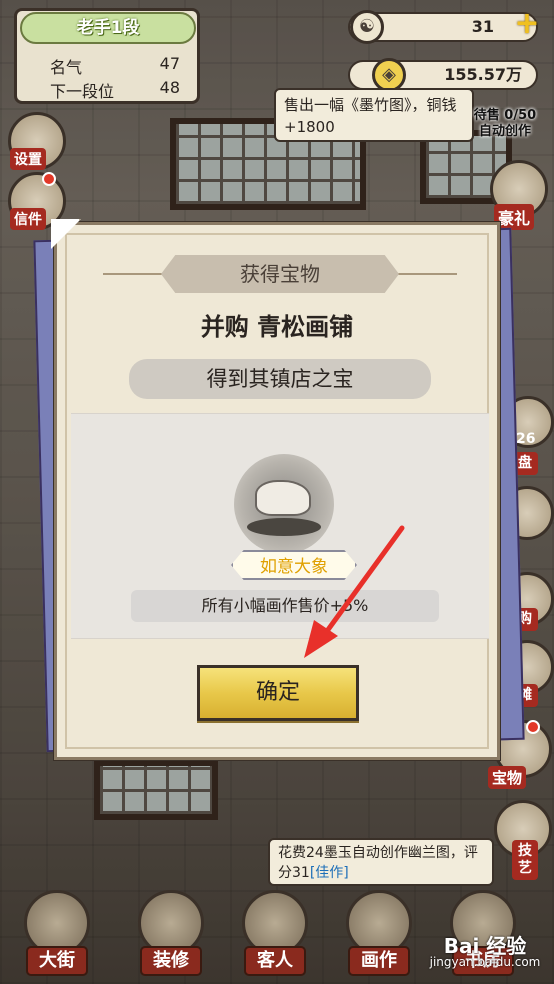 Image resolution: width=554 pixels, height=984 pixels. Describe the element at coordinates (527, 24) in the screenshot. I see `add-jade-button: +` at that location.